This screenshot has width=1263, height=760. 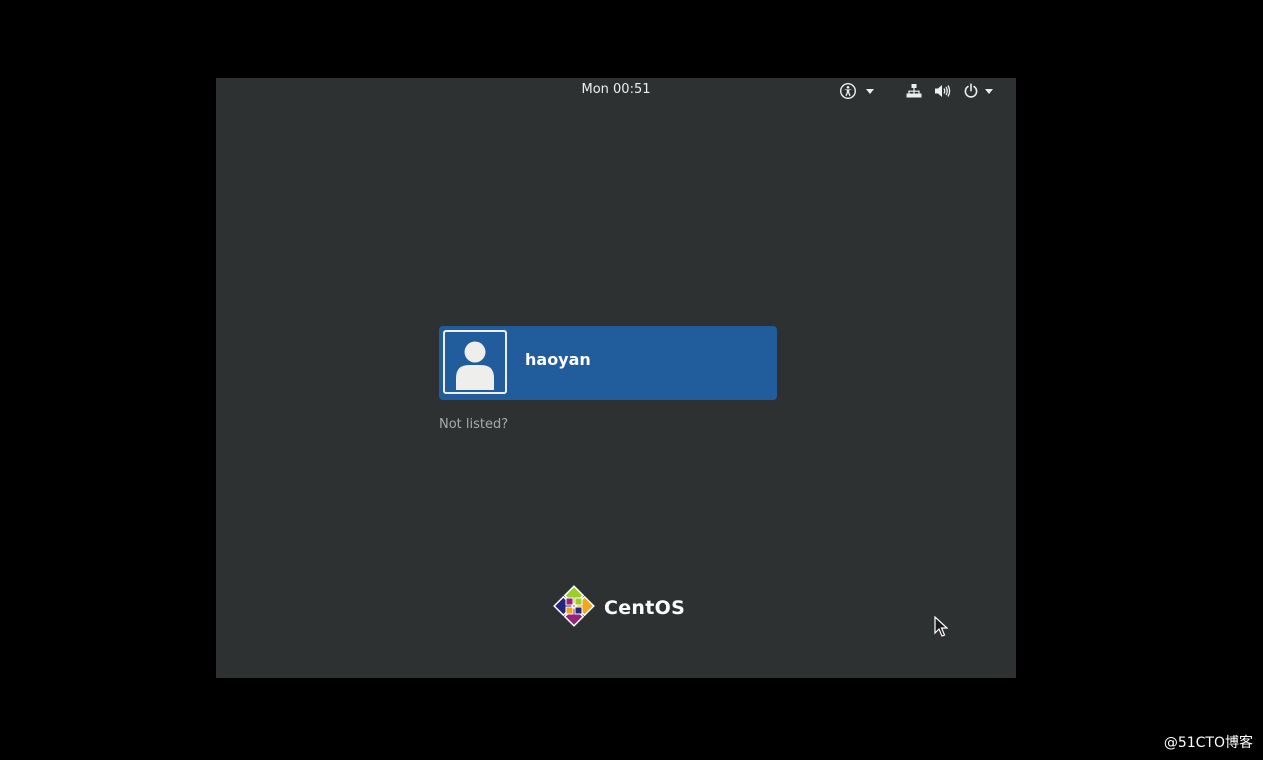 I want to click on user-list-item: haoyan, so click(x=608, y=363).